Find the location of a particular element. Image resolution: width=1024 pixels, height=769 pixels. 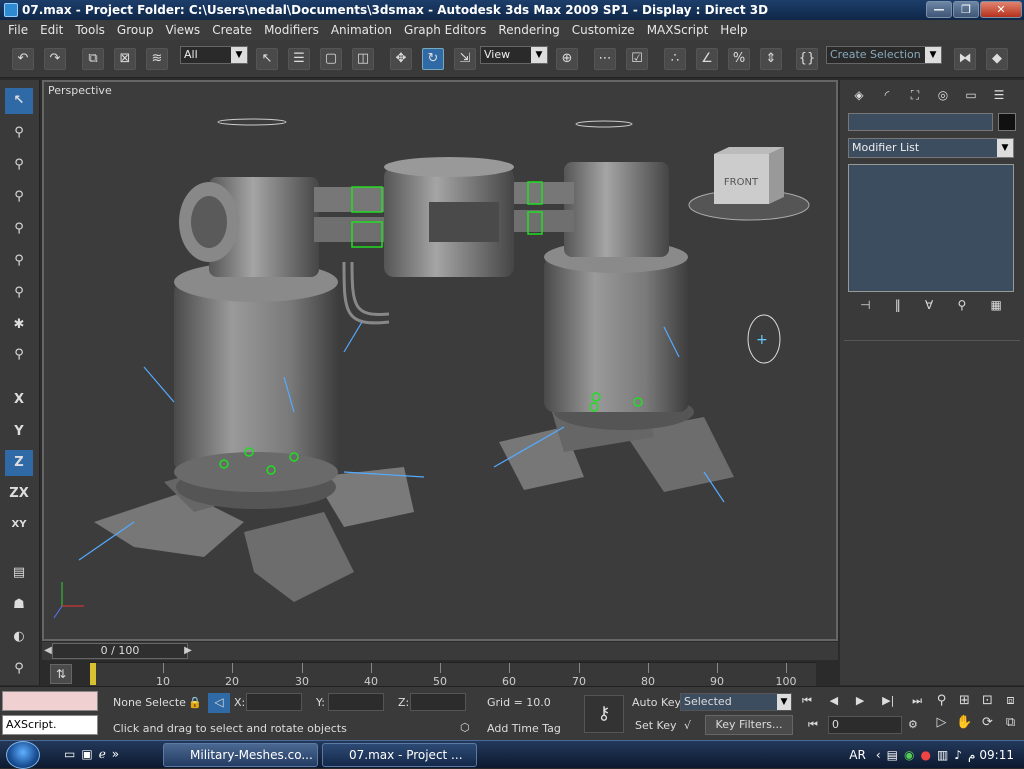

absolute-mode-icon: ◁ is located at coordinates (219, 703).